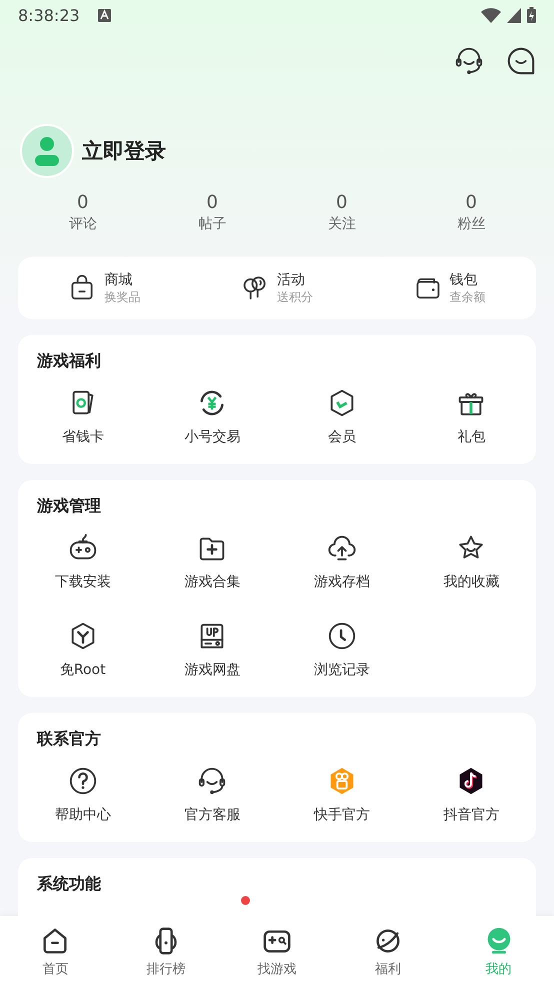  I want to click on clock-icon, so click(341, 636).